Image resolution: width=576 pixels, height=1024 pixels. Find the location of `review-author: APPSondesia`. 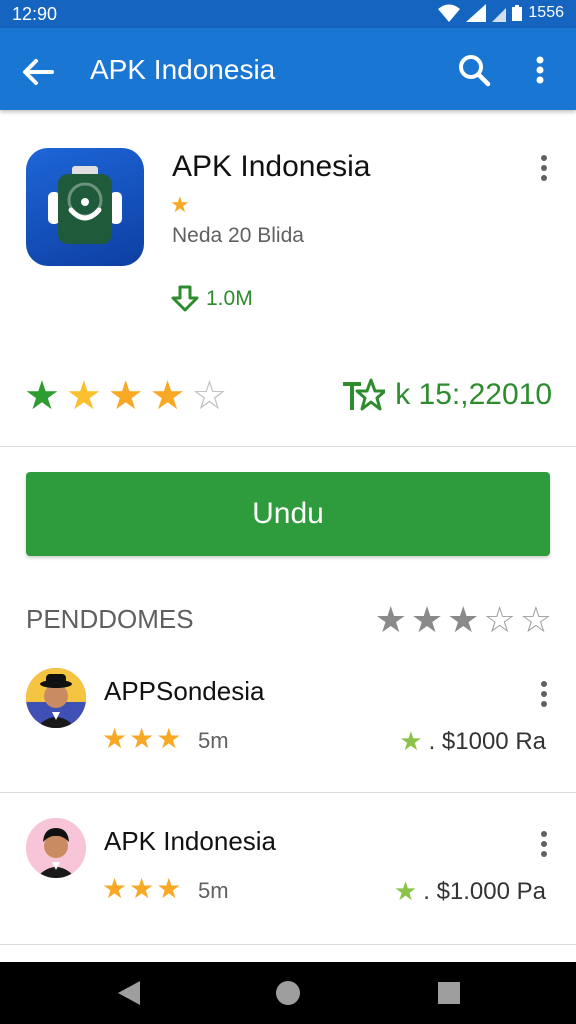

review-author: APPSondesia is located at coordinates (184, 691).